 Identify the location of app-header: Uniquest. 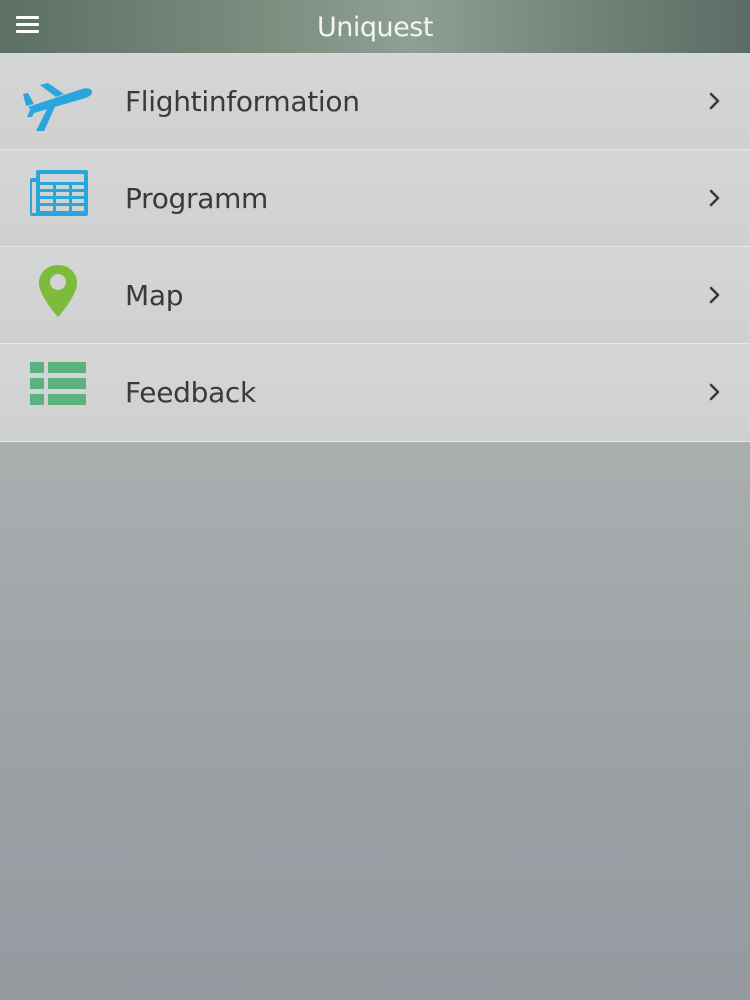
(375, 26).